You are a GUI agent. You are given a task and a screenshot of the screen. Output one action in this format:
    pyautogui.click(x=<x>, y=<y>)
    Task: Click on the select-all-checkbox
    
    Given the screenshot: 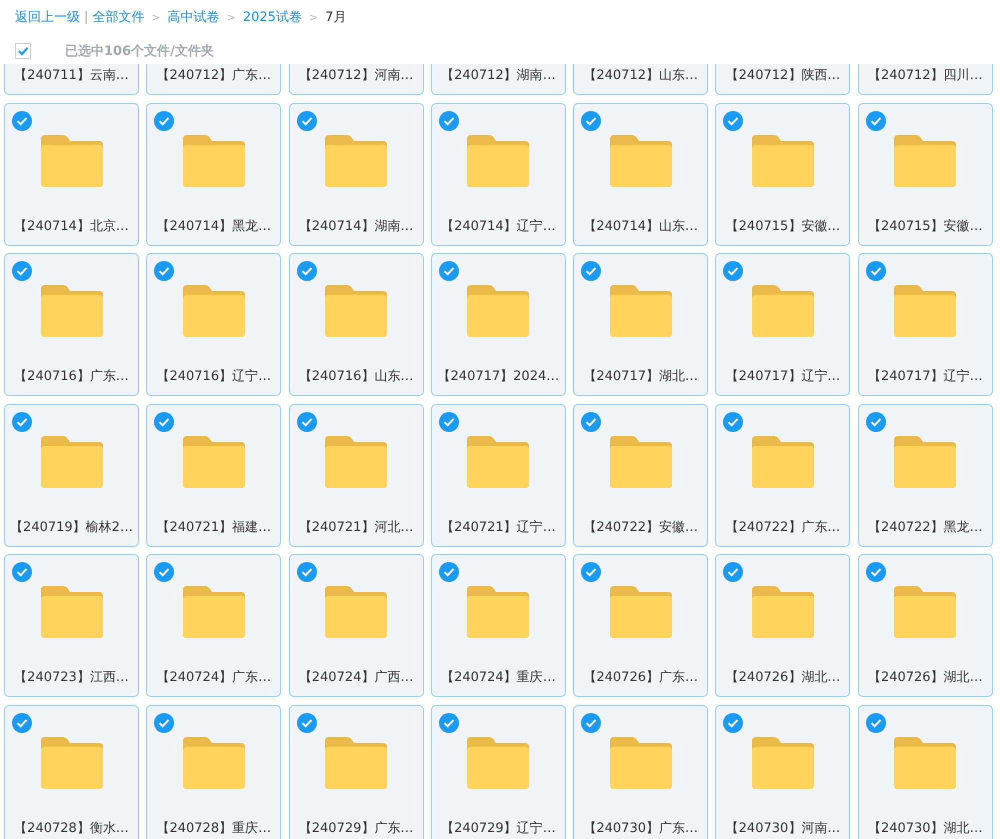 What is the action you would take?
    pyautogui.click(x=23, y=51)
    